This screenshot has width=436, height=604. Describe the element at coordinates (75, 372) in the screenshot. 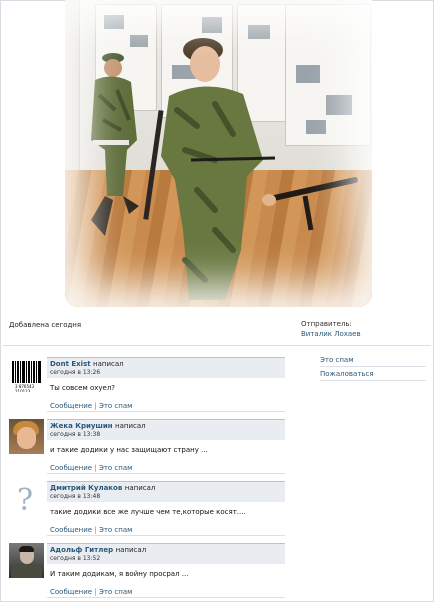

I see `comment-date: сегодня в 13:26` at that location.